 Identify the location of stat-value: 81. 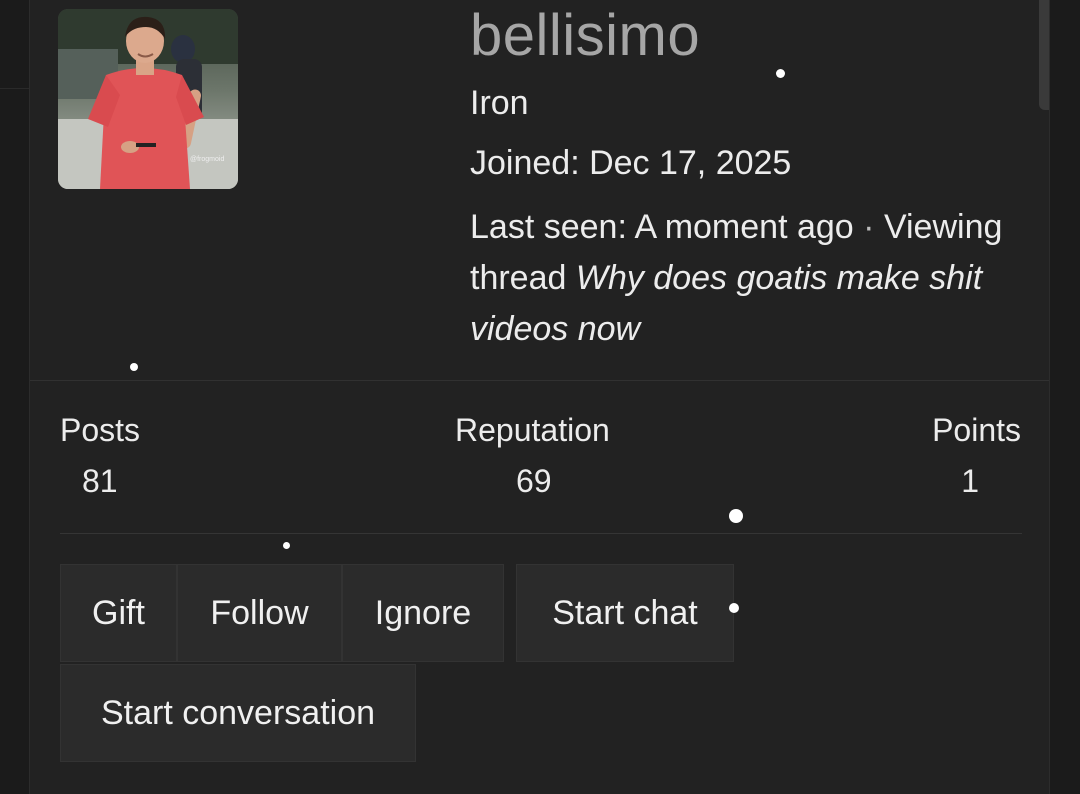
(100, 481).